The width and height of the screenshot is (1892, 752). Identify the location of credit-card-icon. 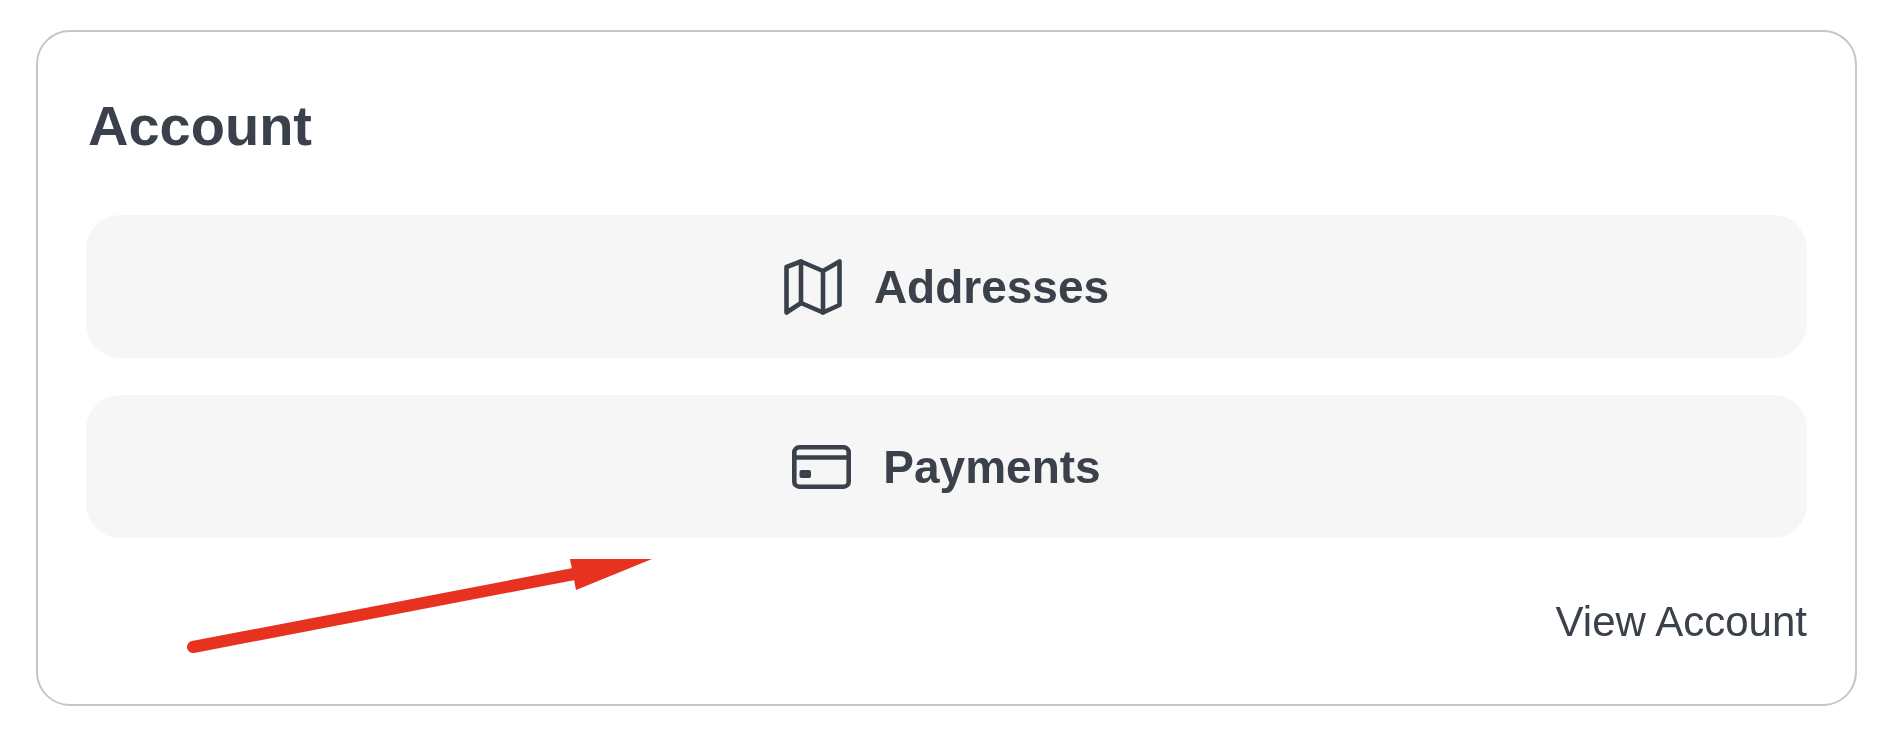
(822, 466).